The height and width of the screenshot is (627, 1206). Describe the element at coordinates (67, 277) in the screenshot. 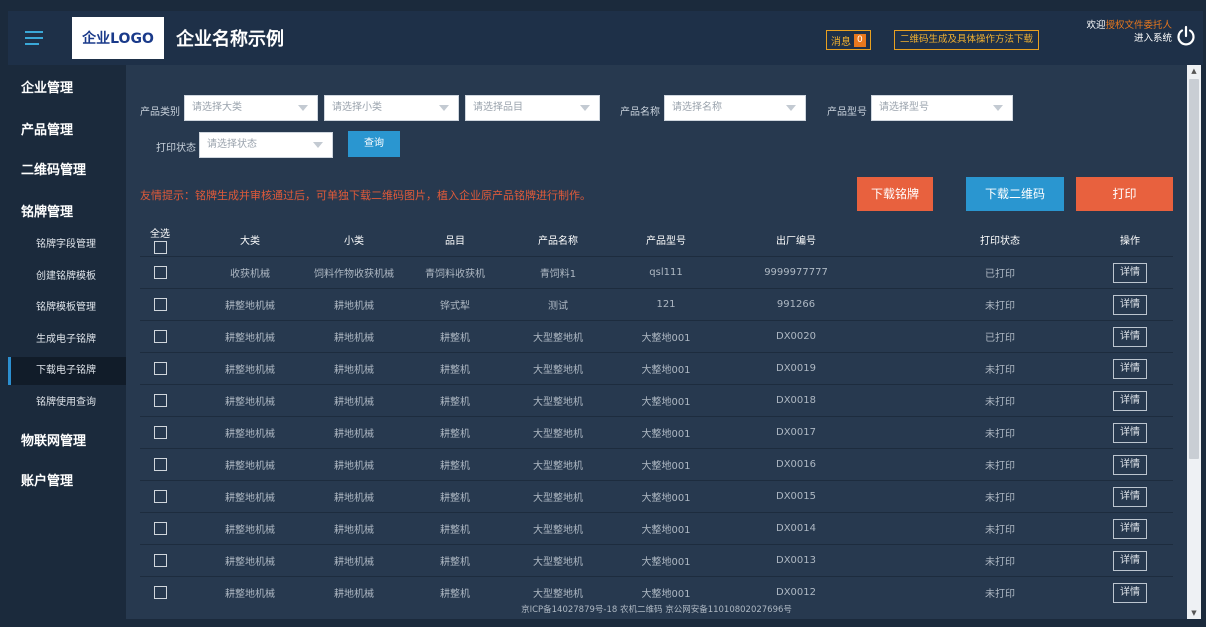

I see `sidebar-item-create-template: 创建铭牌模板` at that location.